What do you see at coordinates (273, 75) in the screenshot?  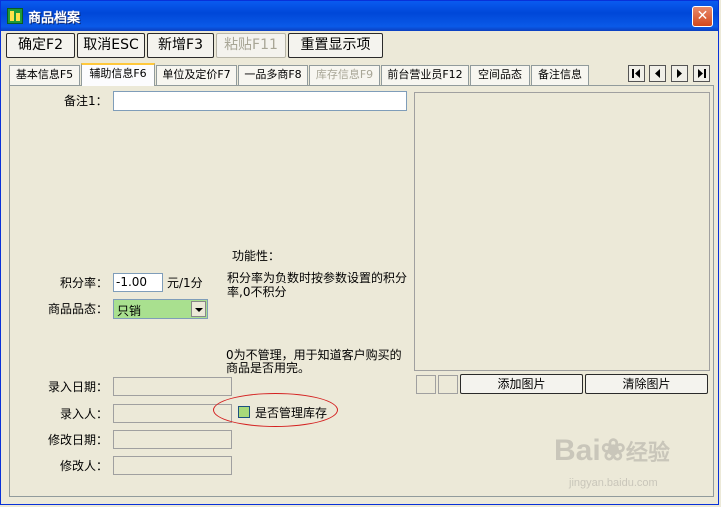 I see `tab-multi-vendor: 一品多商F8` at bounding box center [273, 75].